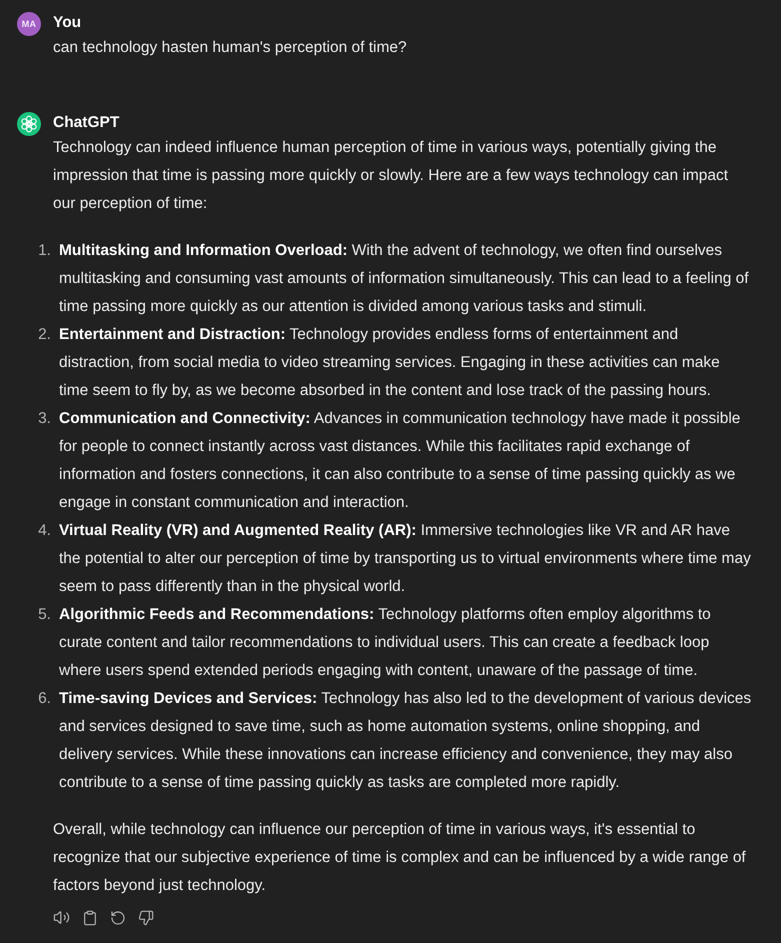 This screenshot has width=781, height=943. I want to click on list-number: 1., so click(44, 251).